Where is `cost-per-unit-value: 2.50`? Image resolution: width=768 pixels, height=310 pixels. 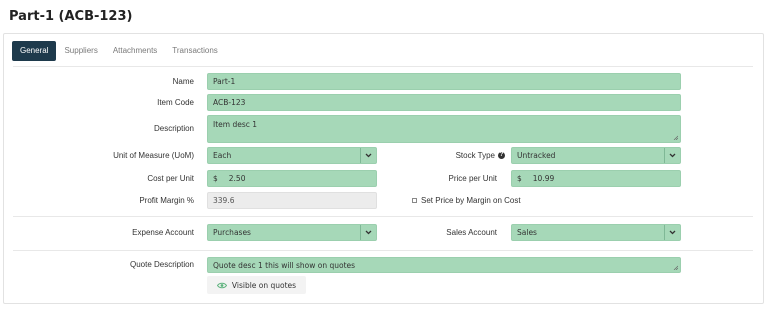 cost-per-unit-value: 2.50 is located at coordinates (237, 178).